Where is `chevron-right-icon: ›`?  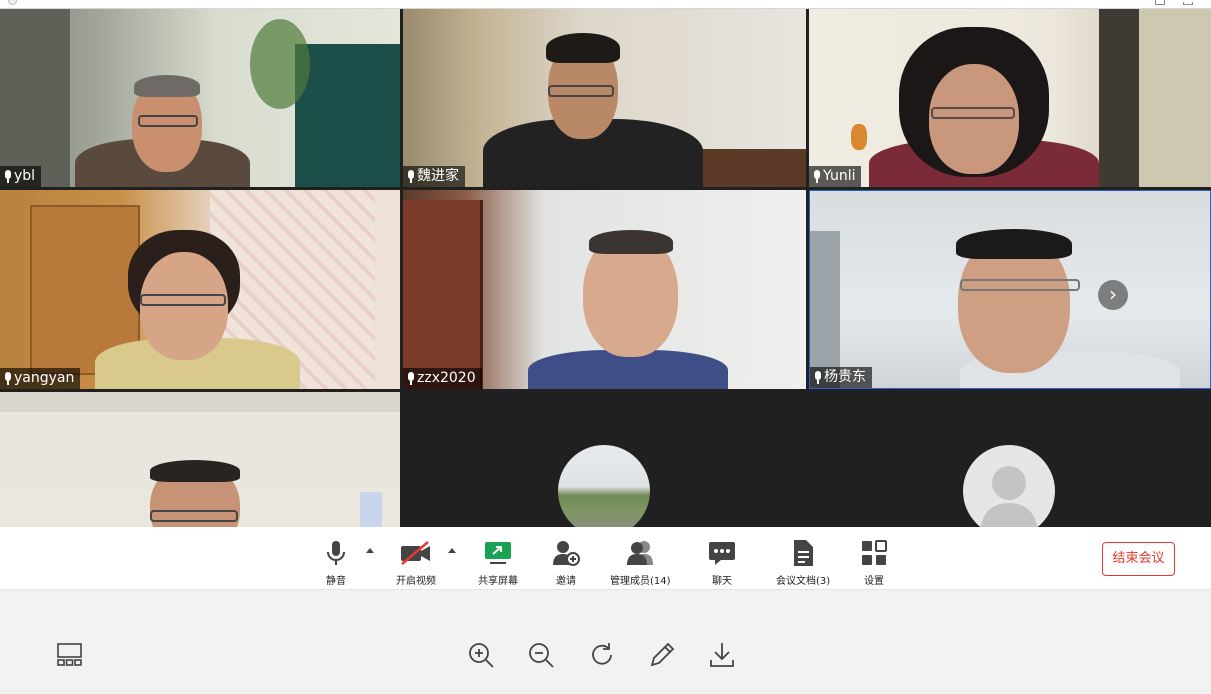
chevron-right-icon: › is located at coordinates (1113, 295).